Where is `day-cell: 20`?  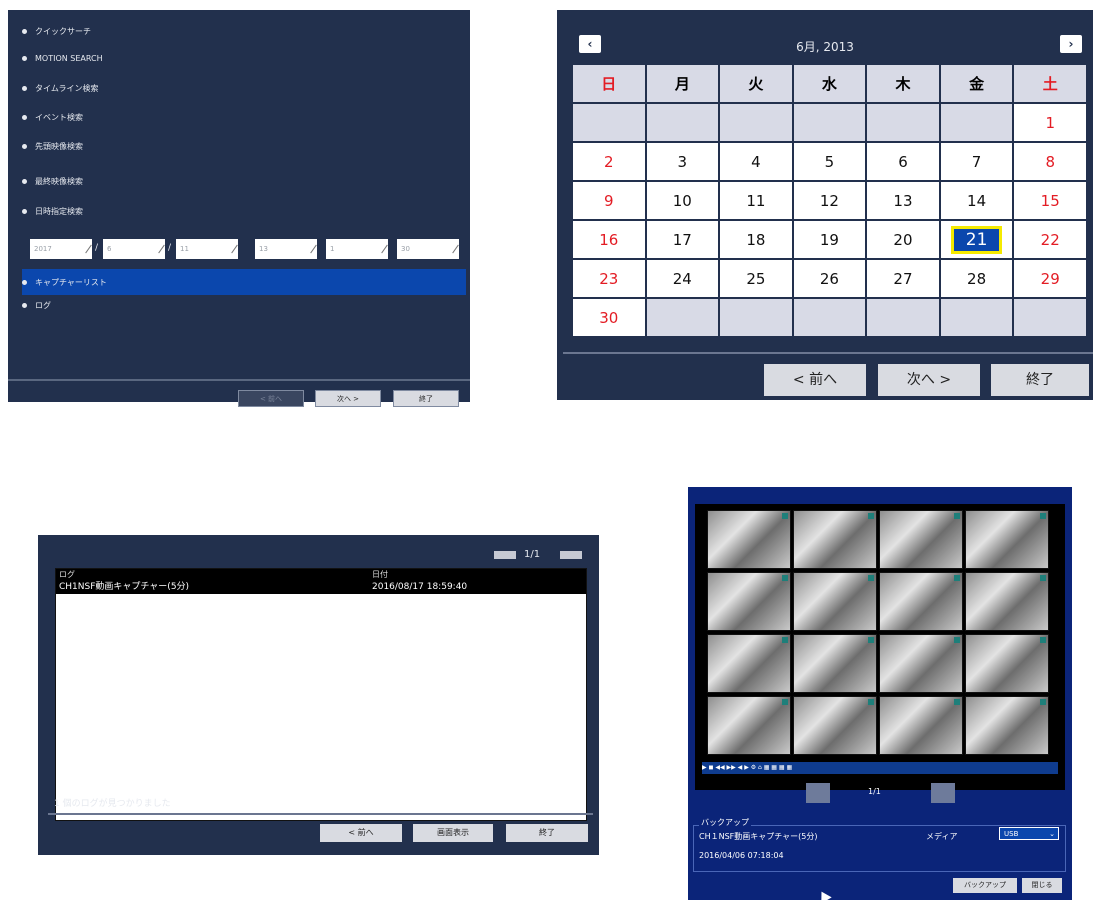 day-cell: 20 is located at coordinates (903, 239).